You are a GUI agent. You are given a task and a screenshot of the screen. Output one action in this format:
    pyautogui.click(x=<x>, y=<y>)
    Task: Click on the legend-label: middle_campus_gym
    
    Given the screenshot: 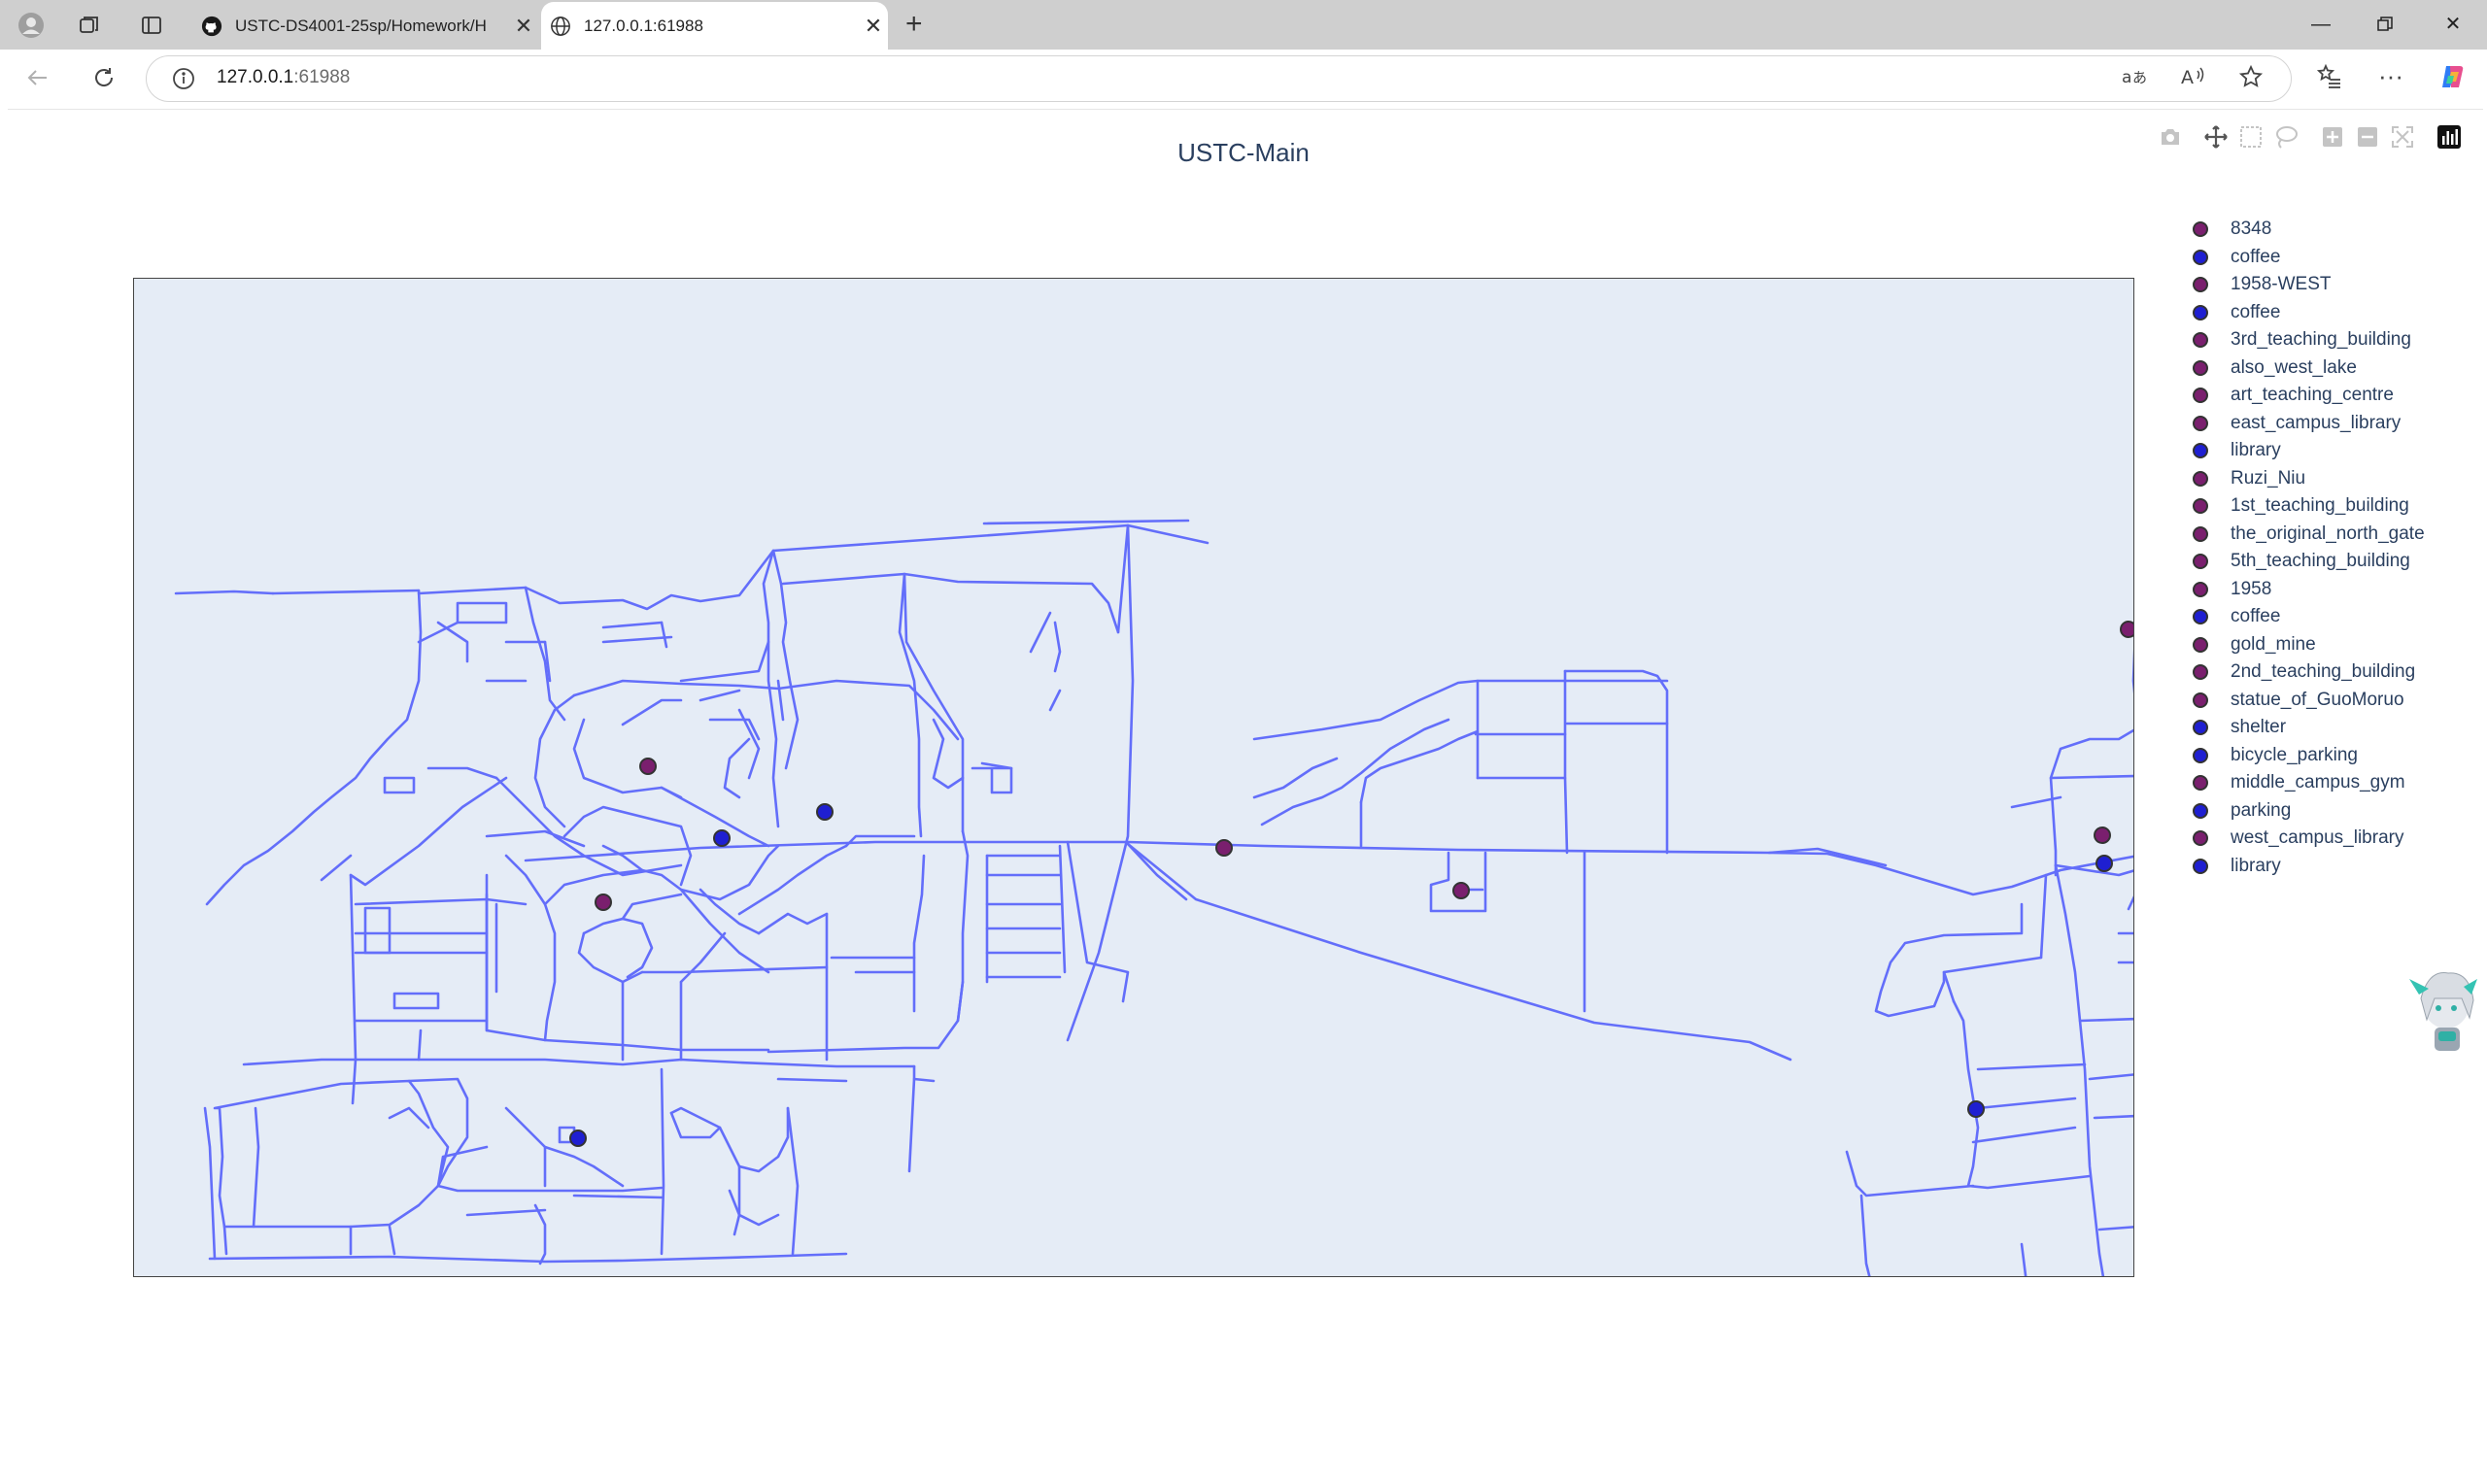 What is the action you would take?
    pyautogui.click(x=2318, y=782)
    